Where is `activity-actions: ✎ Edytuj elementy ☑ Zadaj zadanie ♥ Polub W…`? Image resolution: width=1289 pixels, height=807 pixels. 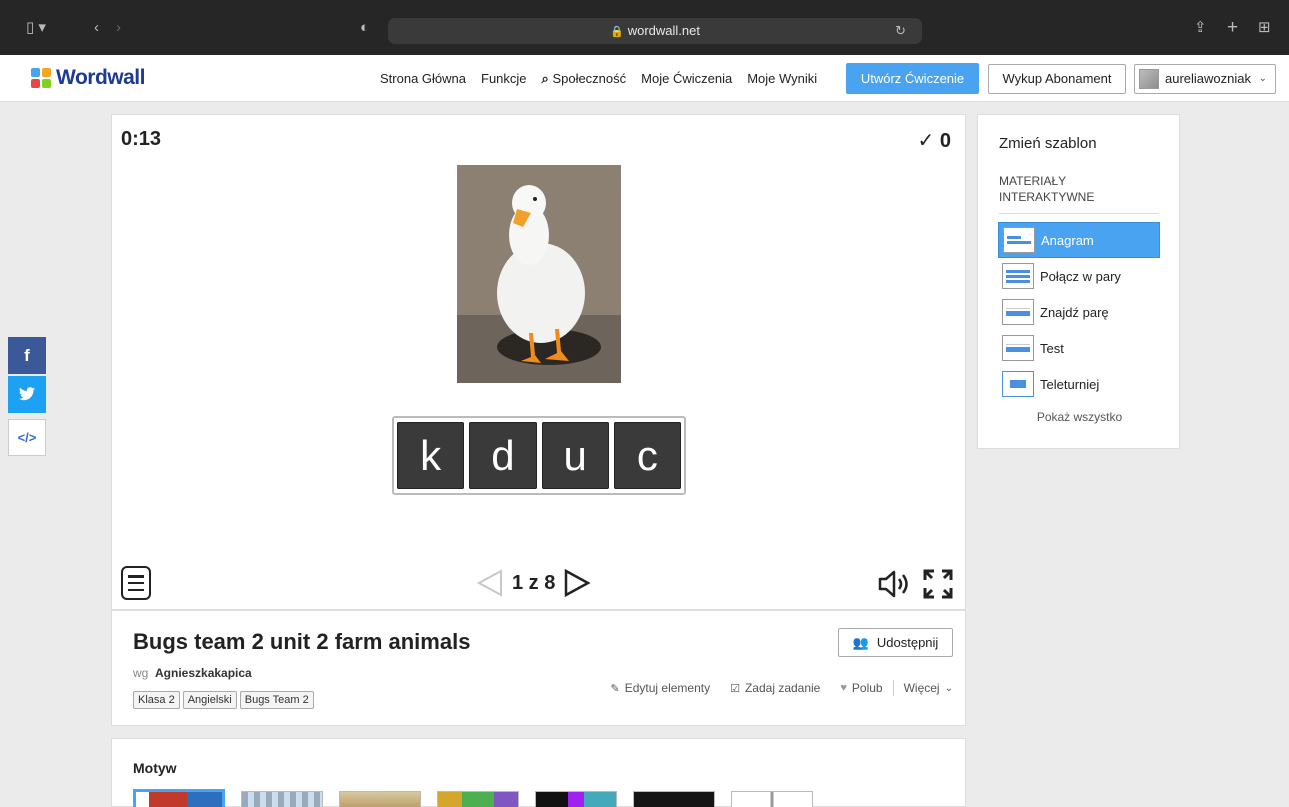 activity-actions: ✎ Edytuj elementy ☑ Zadaj zadanie ♥ Polub W… is located at coordinates (771, 688).